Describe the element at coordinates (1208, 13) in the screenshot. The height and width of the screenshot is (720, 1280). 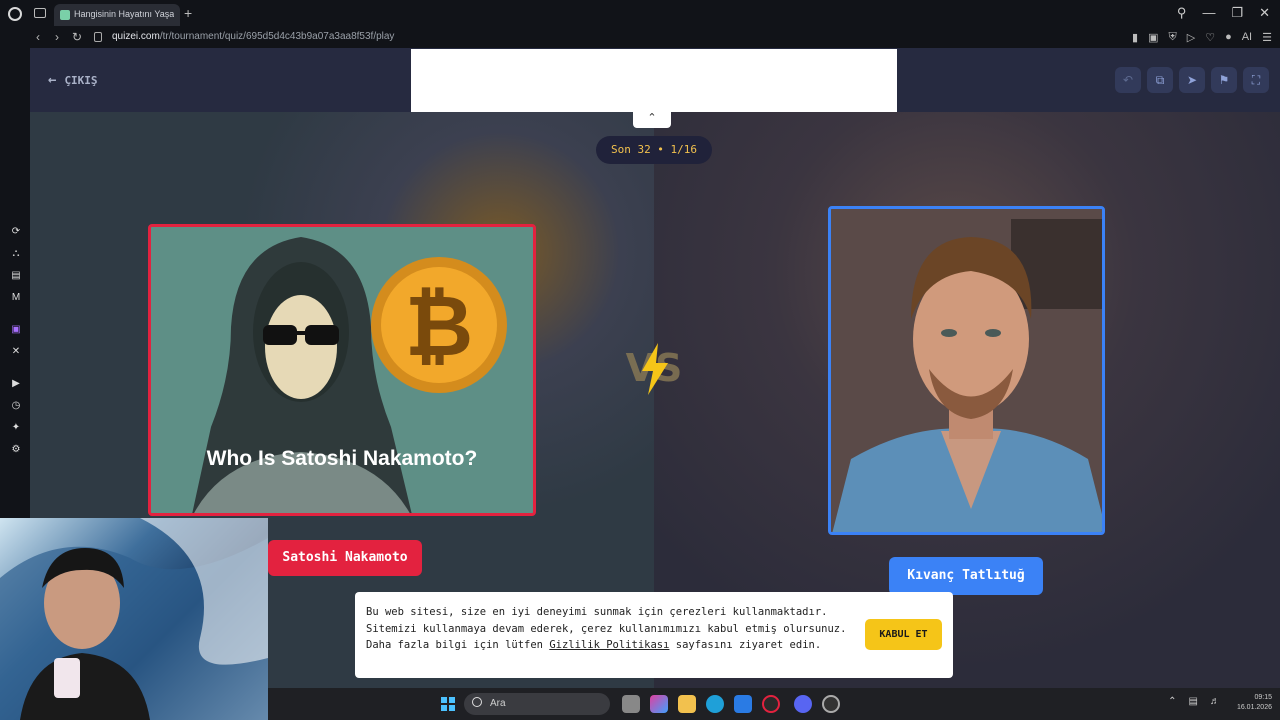
I see `minimize-icon: —` at that location.